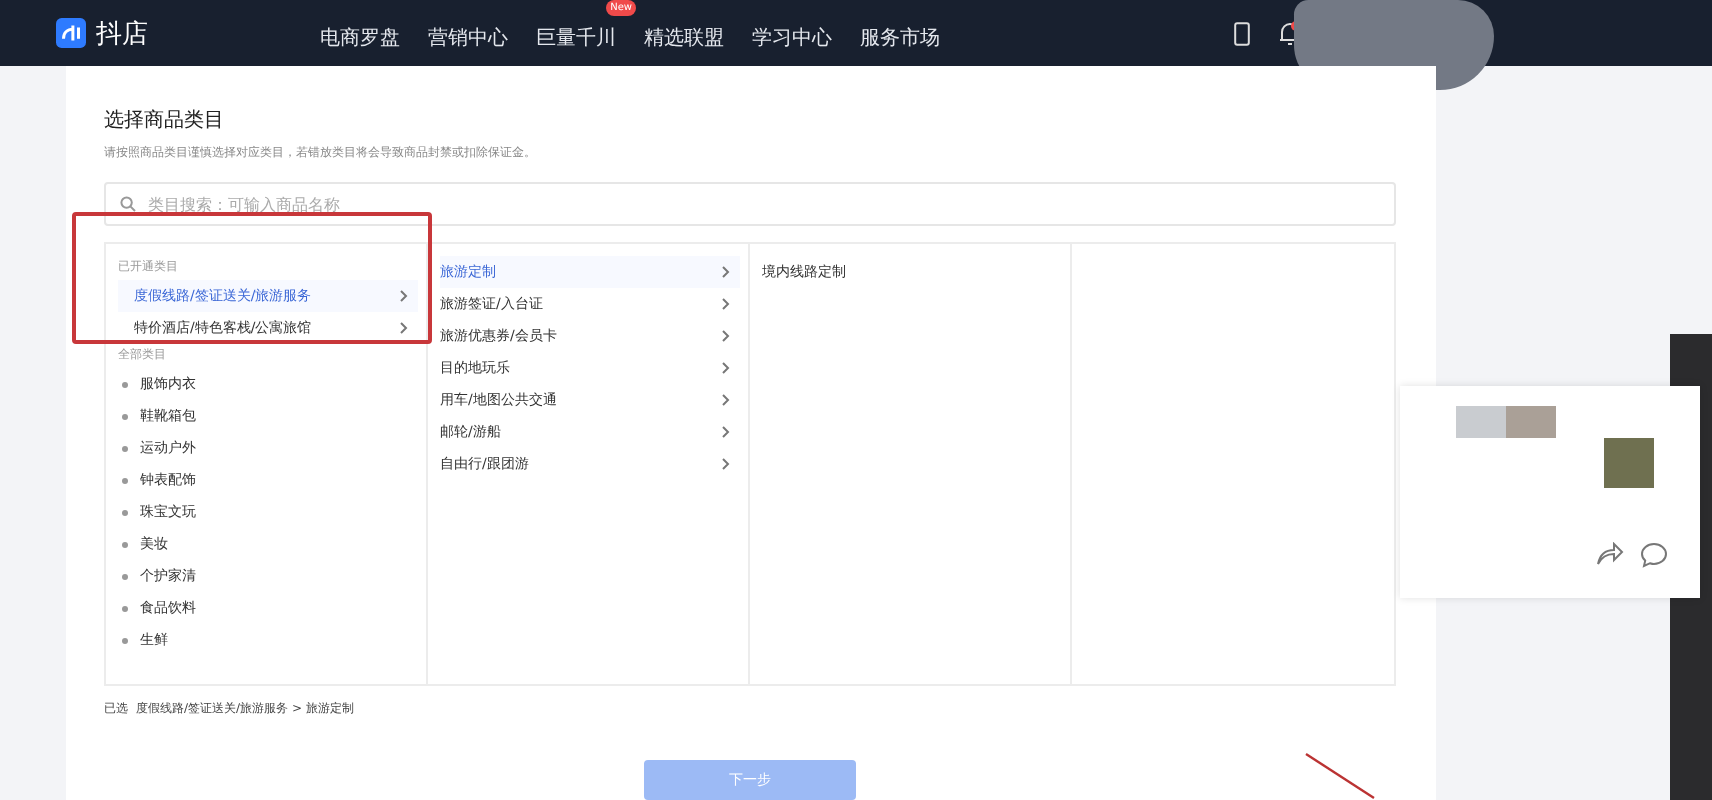 Image resolution: width=1712 pixels, height=800 pixels. Describe the element at coordinates (684, 39) in the screenshot. I see `nav-link: 精选联盟` at that location.